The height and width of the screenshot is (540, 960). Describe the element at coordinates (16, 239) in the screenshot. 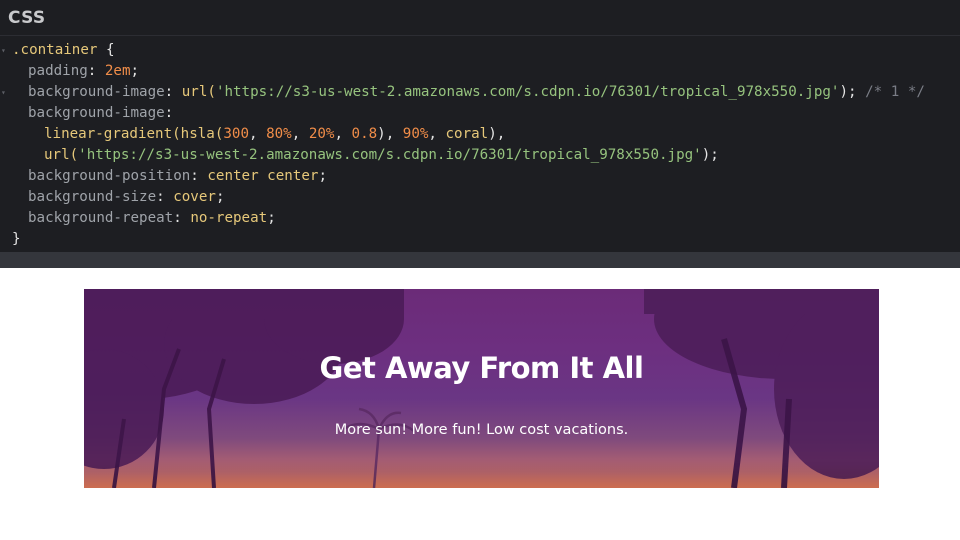

I see `code-line-10: }` at that location.